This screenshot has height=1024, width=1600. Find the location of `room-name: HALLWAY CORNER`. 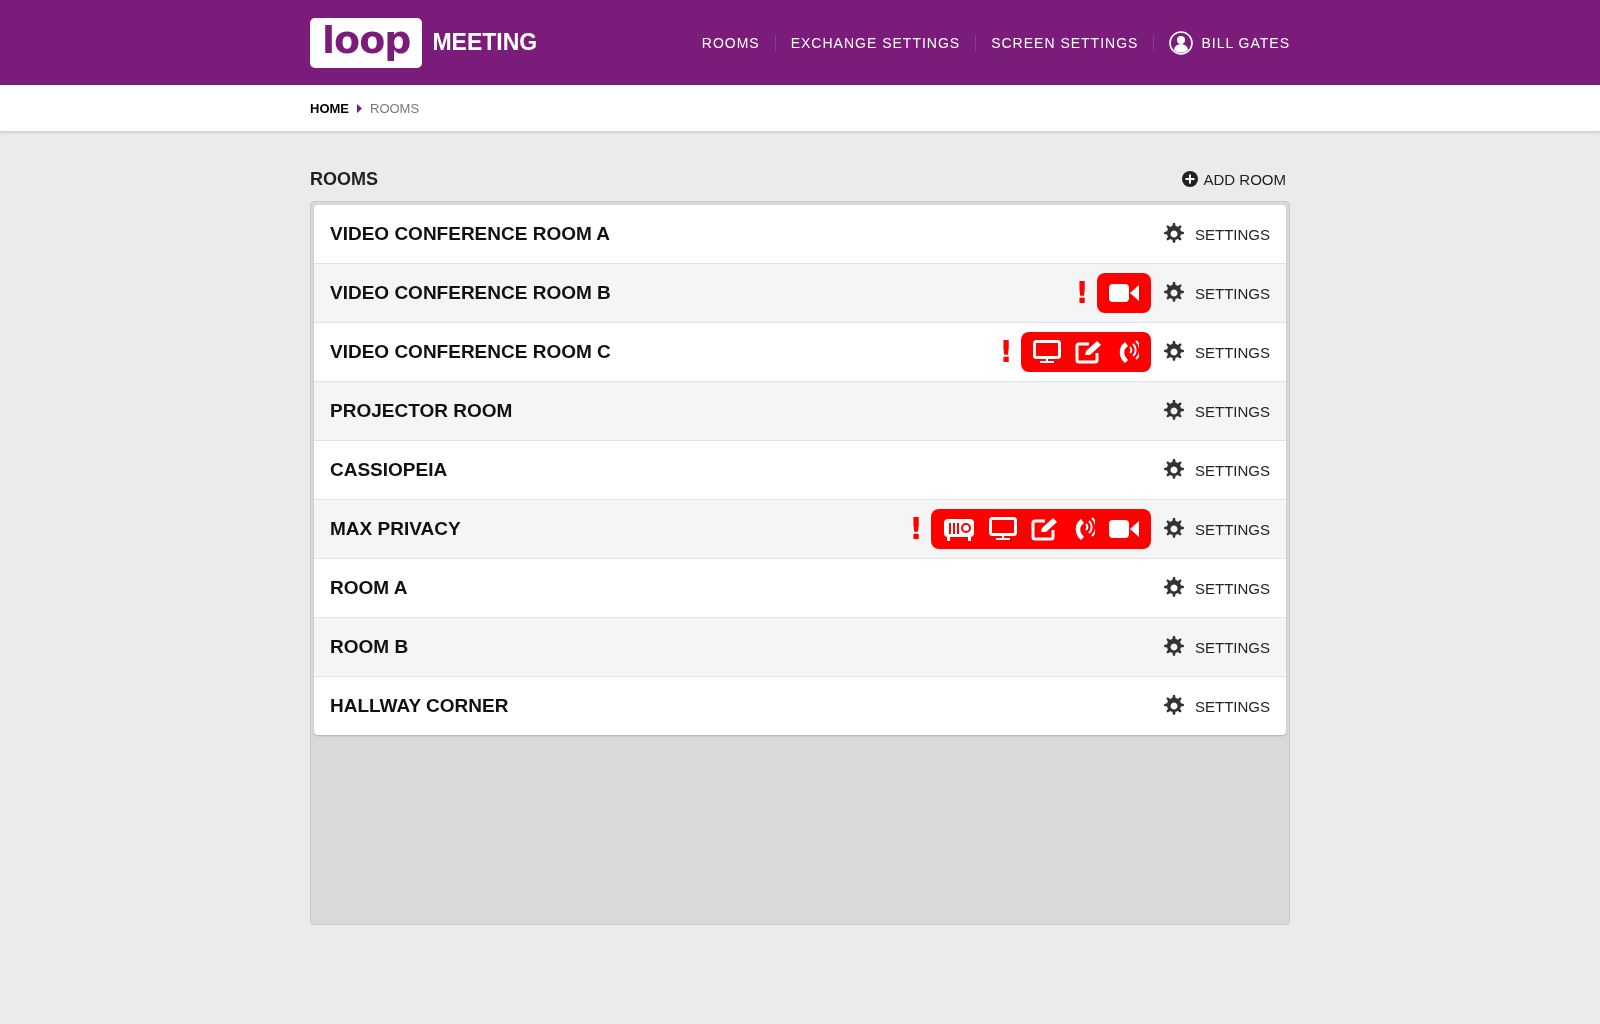

room-name: HALLWAY CORNER is located at coordinates (420, 706).